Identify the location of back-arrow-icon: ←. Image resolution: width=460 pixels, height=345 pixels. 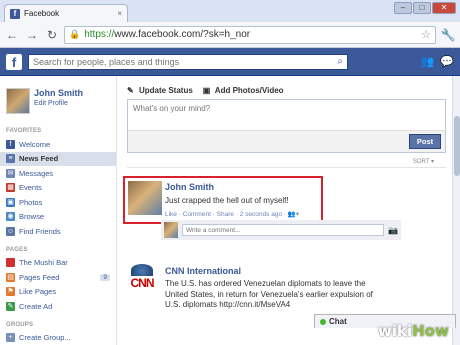
(12, 35).